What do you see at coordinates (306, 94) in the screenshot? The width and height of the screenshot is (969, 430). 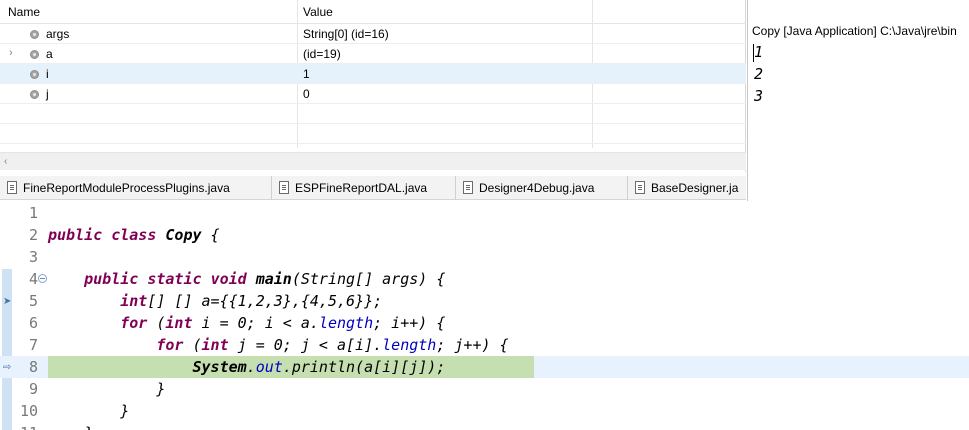 I see `variable-value: 0` at bounding box center [306, 94].